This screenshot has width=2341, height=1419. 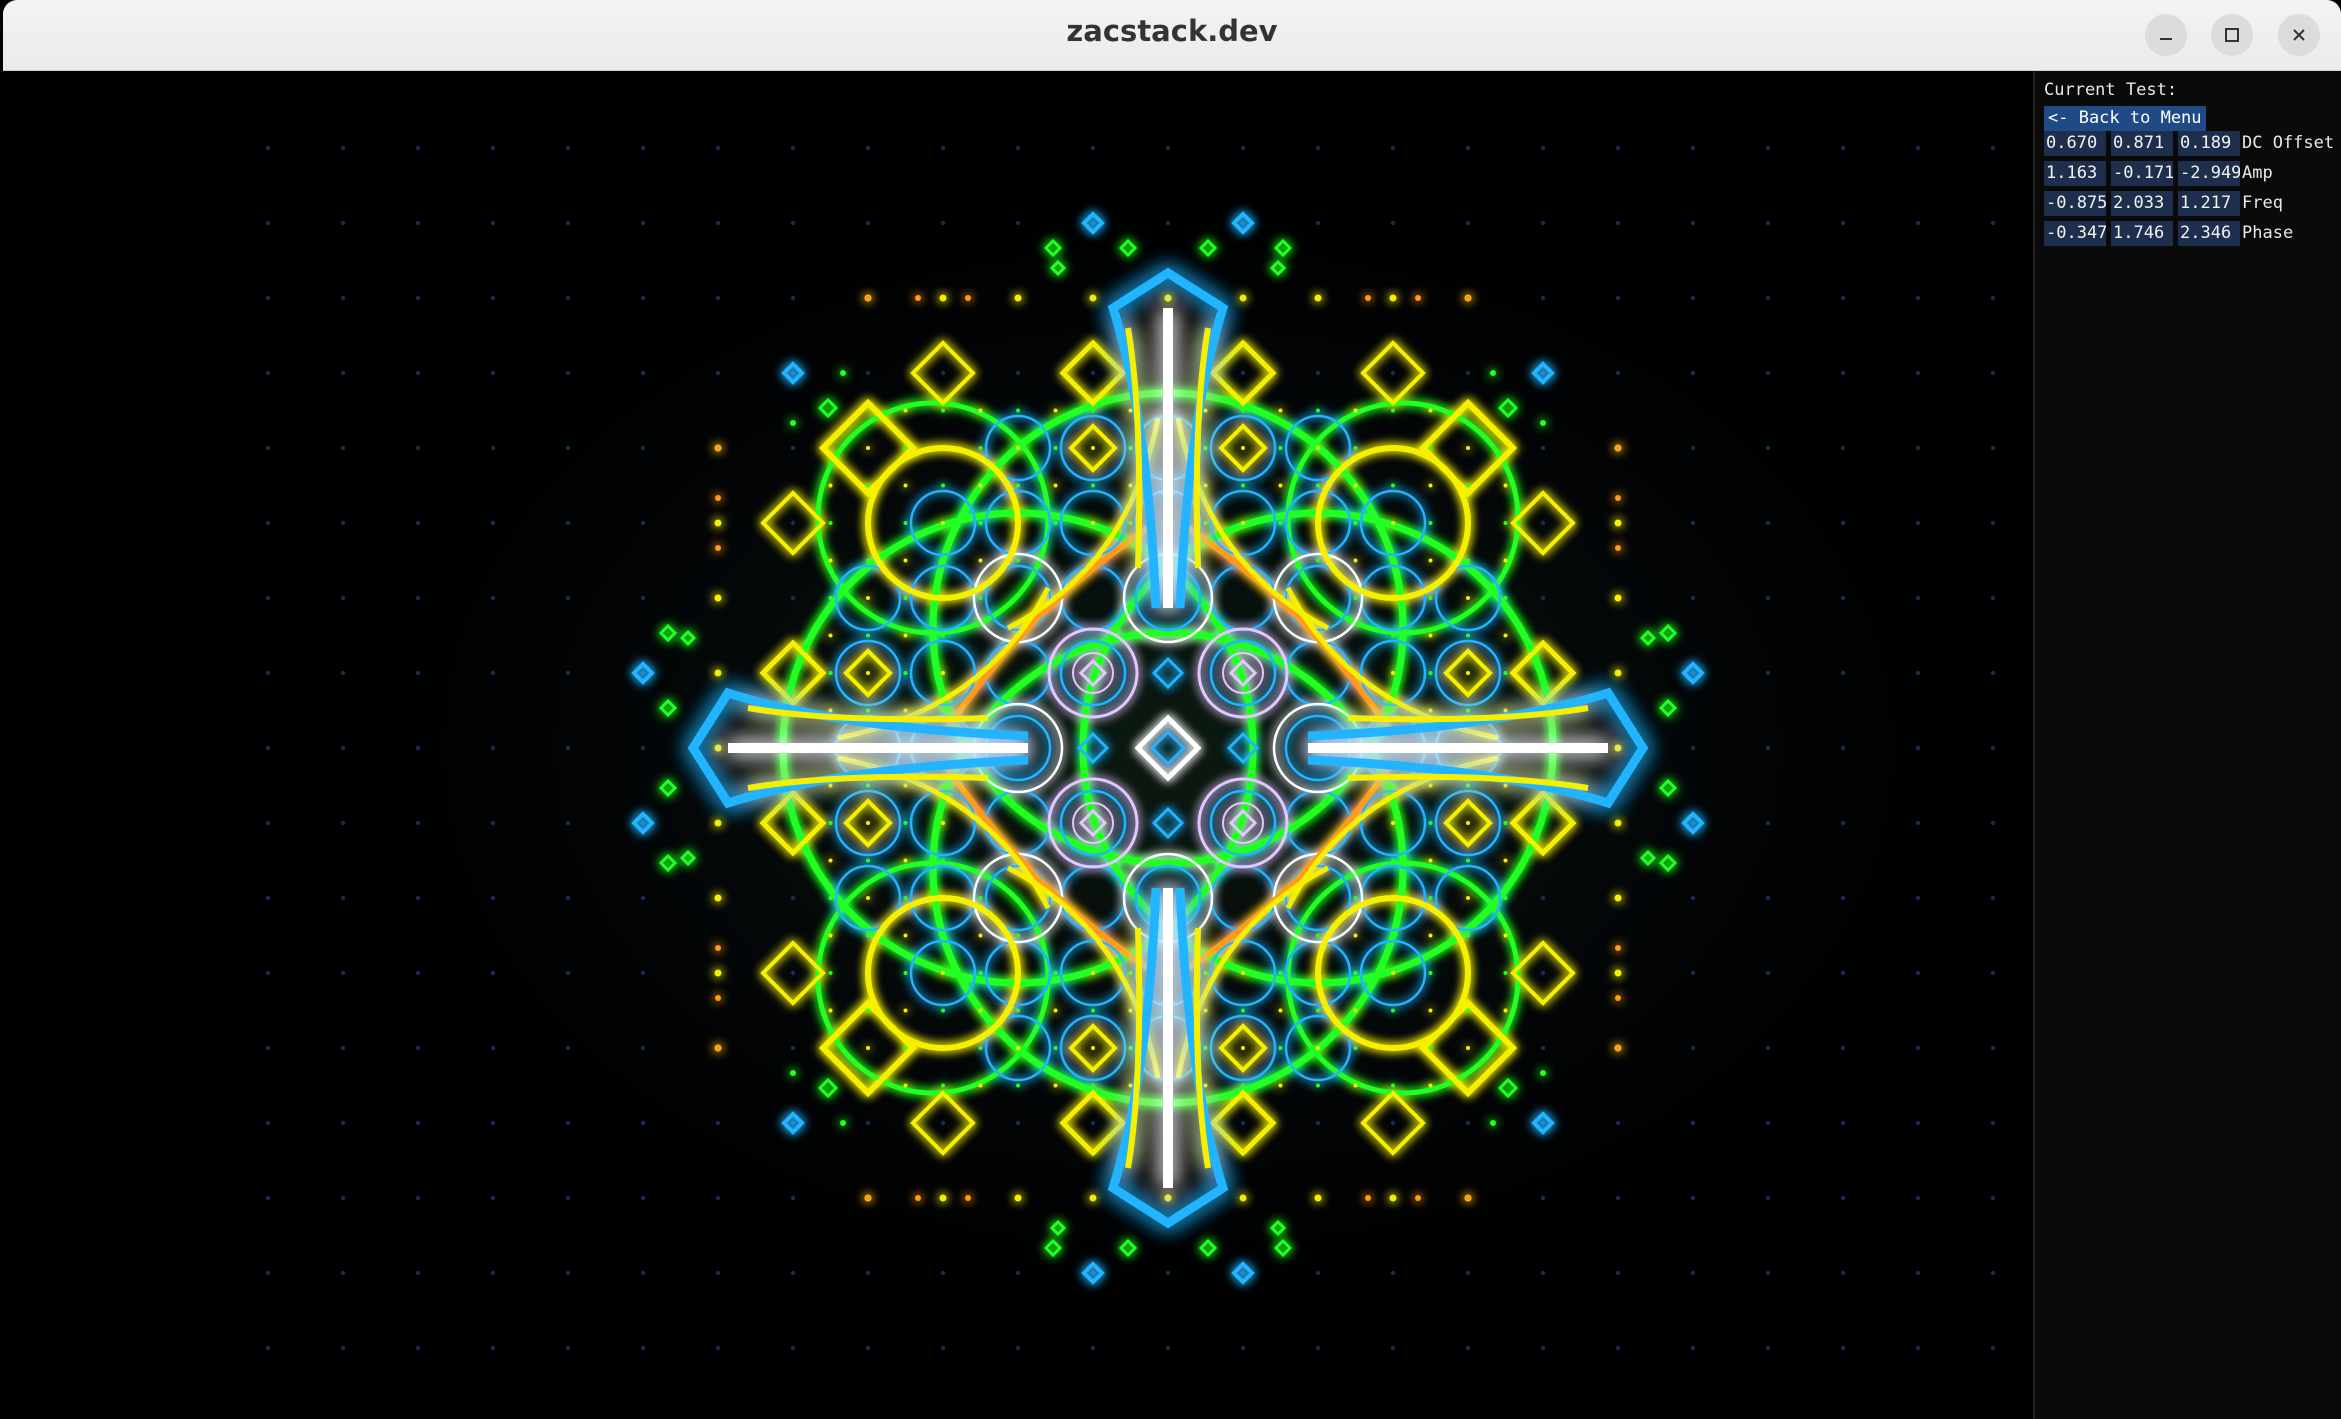 I want to click on amp-label: Amp, so click(x=2257, y=173).